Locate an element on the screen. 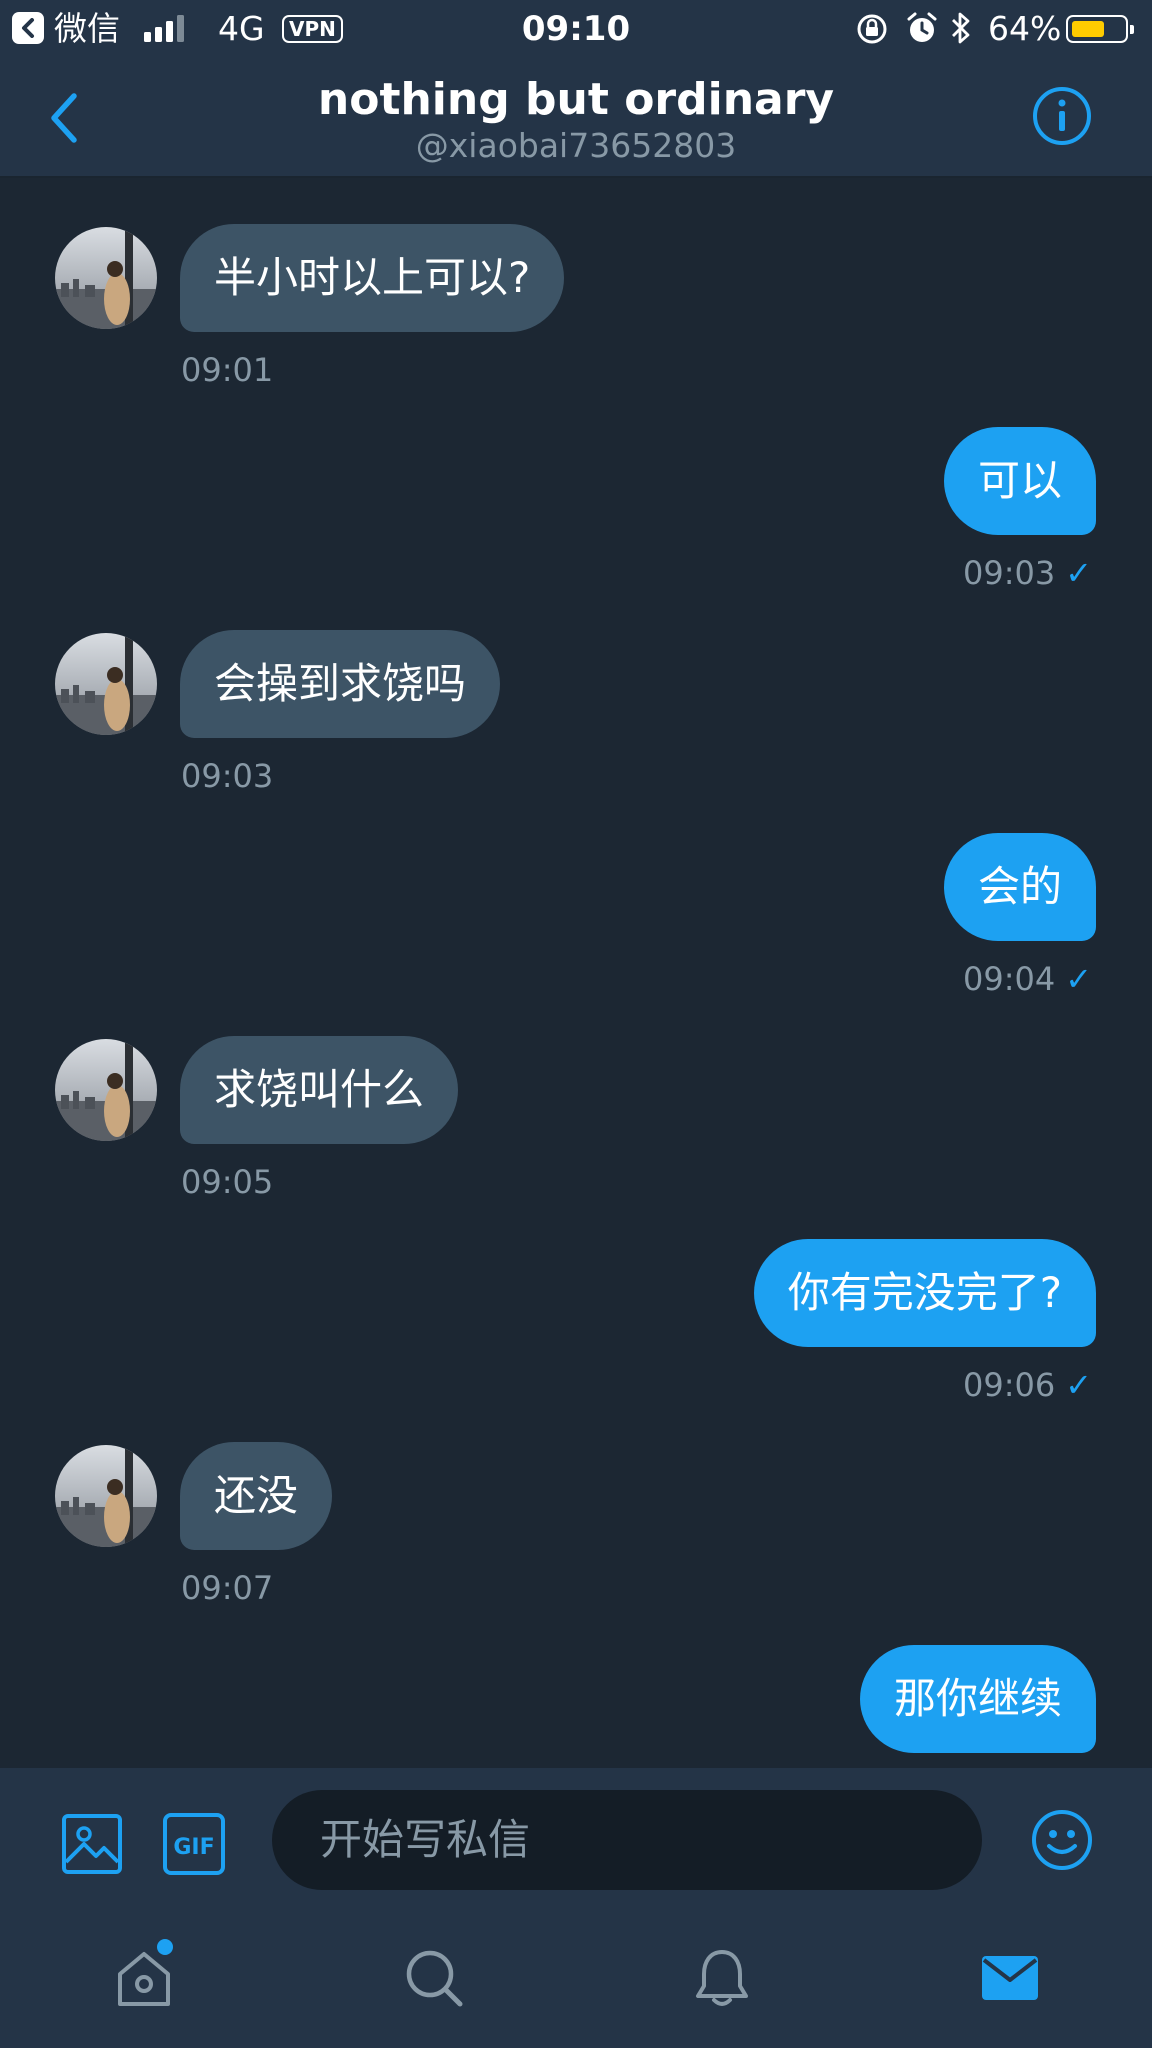 This screenshot has height=2048, width=1152. tab-bar is located at coordinates (576, 1978).